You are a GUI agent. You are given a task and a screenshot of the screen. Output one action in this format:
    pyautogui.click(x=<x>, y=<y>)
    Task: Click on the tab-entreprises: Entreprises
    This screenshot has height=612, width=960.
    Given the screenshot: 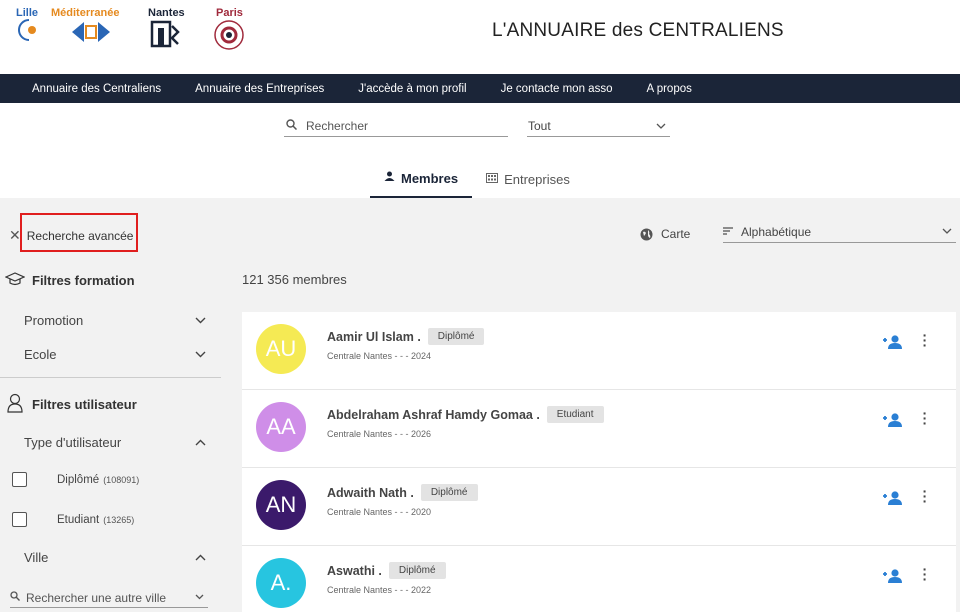 What is the action you would take?
    pyautogui.click(x=528, y=179)
    